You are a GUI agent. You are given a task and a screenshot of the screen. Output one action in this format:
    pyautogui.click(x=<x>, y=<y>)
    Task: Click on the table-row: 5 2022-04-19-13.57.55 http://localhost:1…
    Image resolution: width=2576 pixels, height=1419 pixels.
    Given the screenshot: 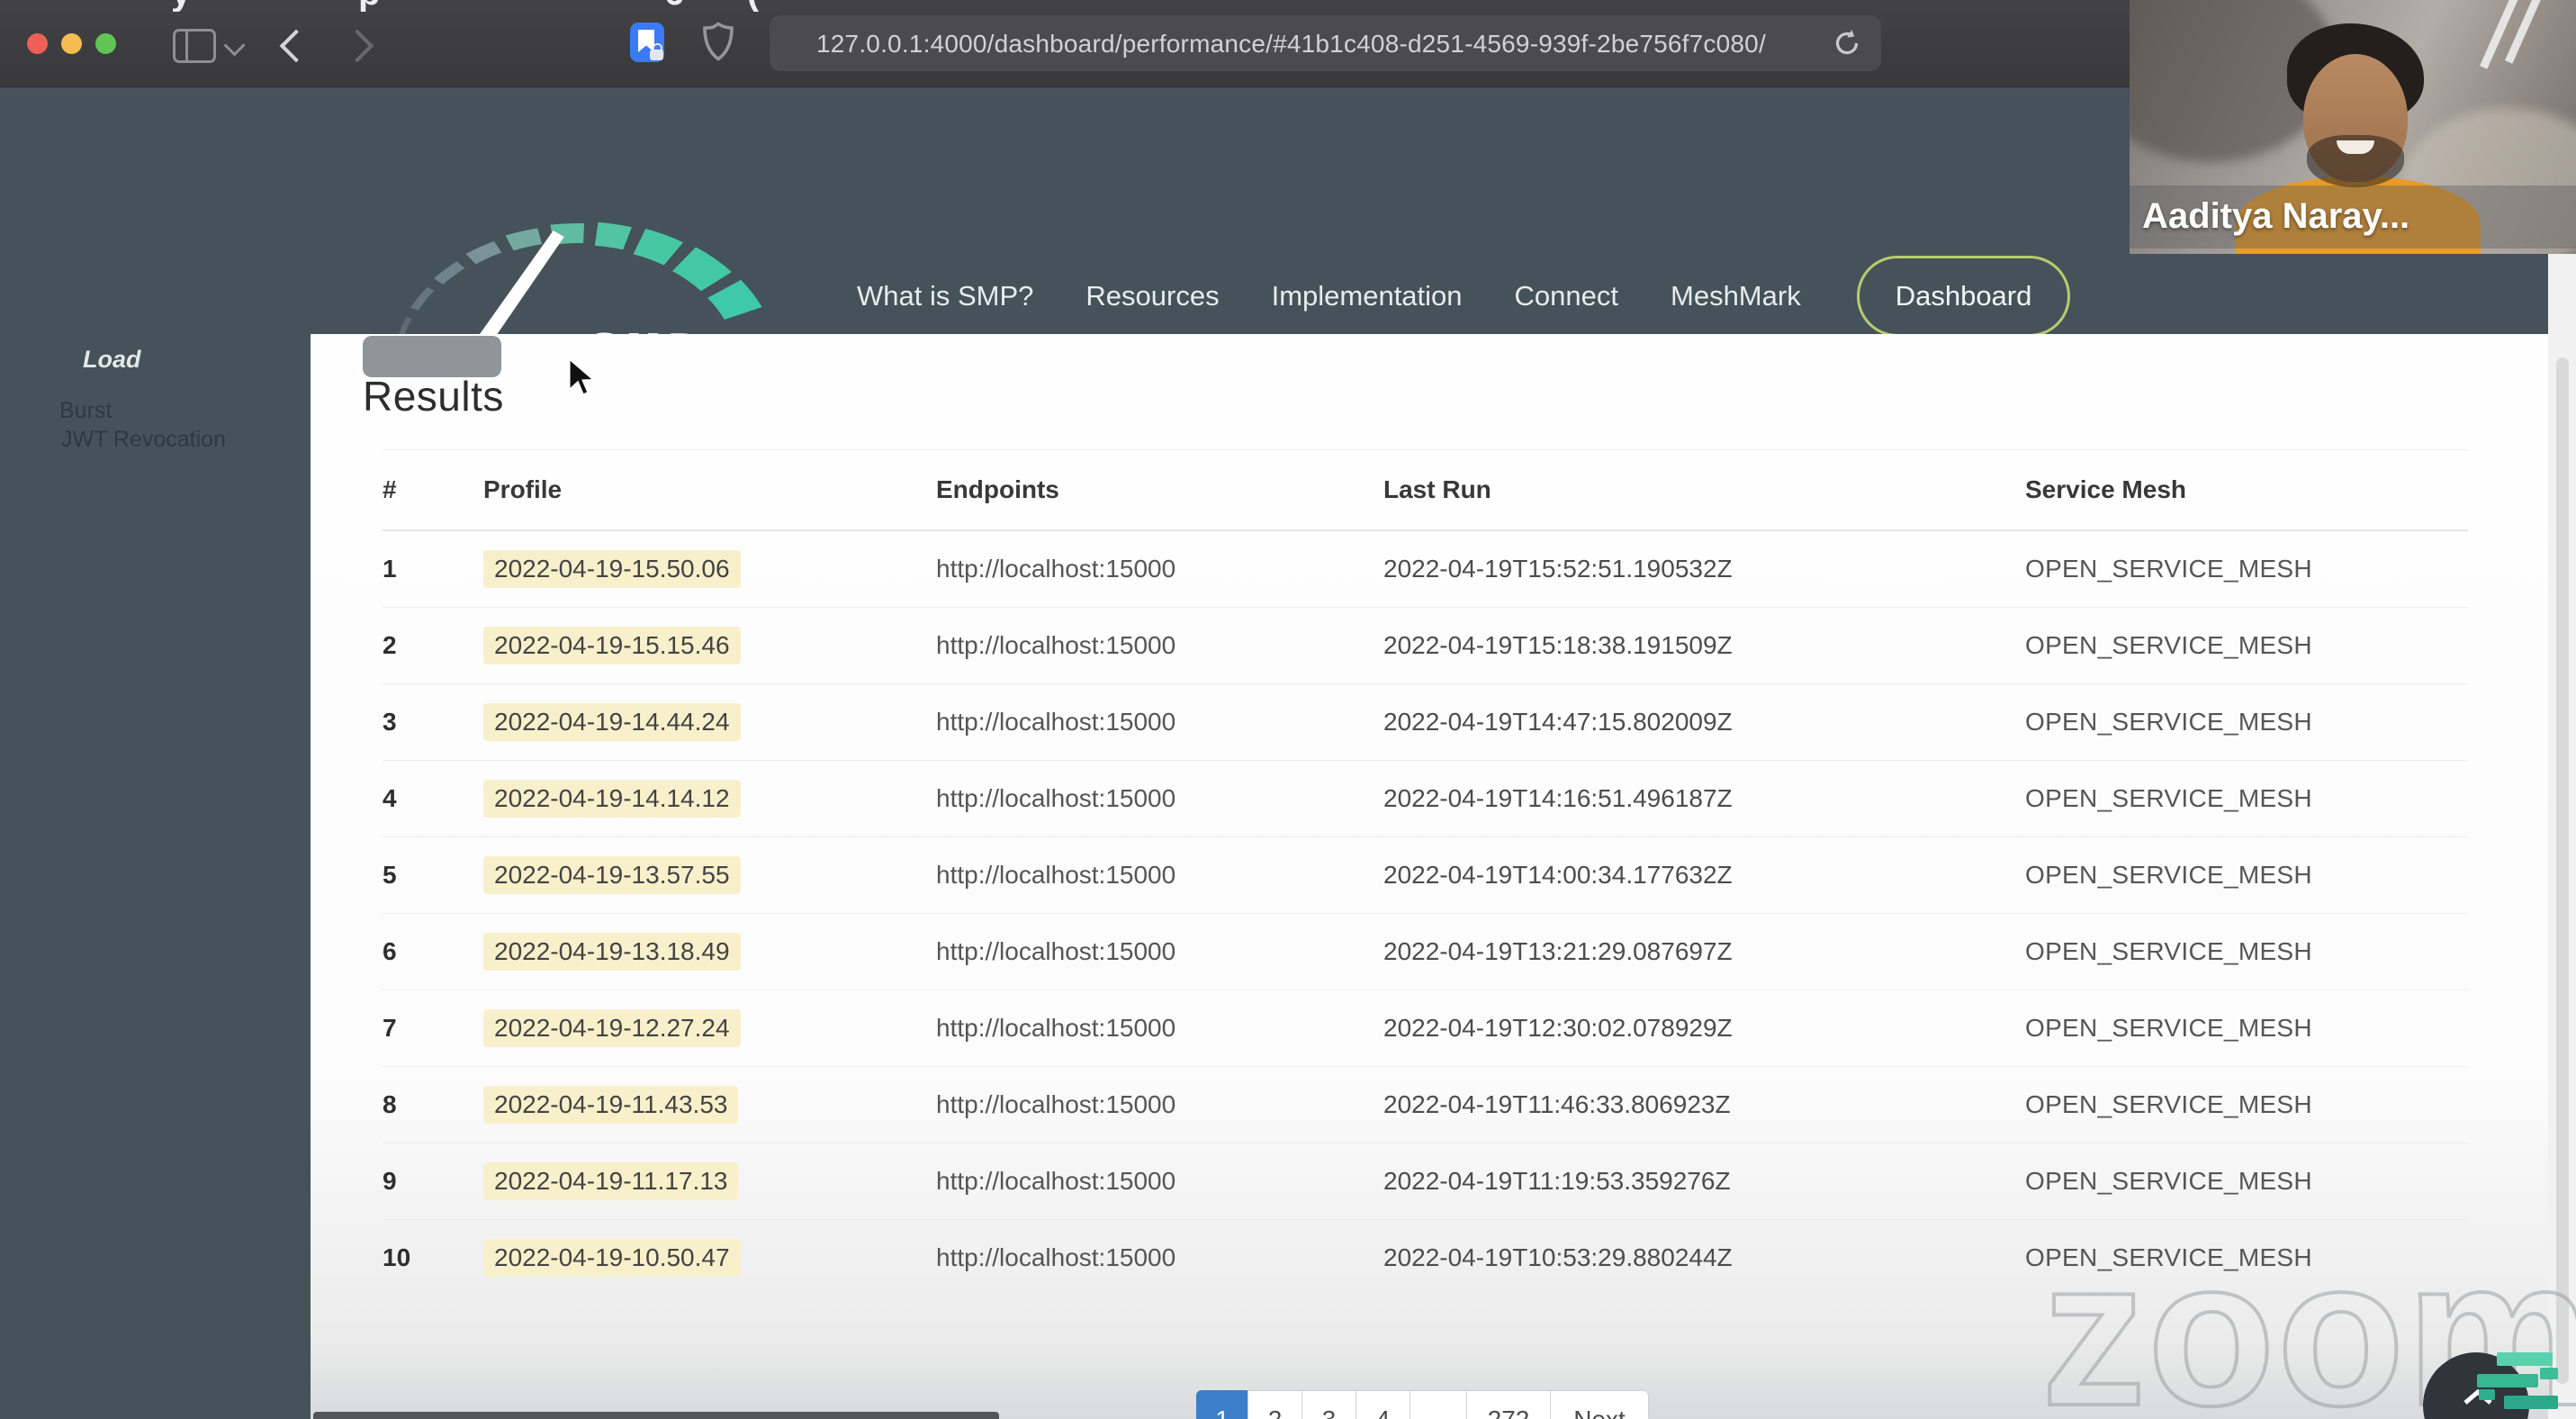 What is the action you would take?
    pyautogui.click(x=1425, y=875)
    